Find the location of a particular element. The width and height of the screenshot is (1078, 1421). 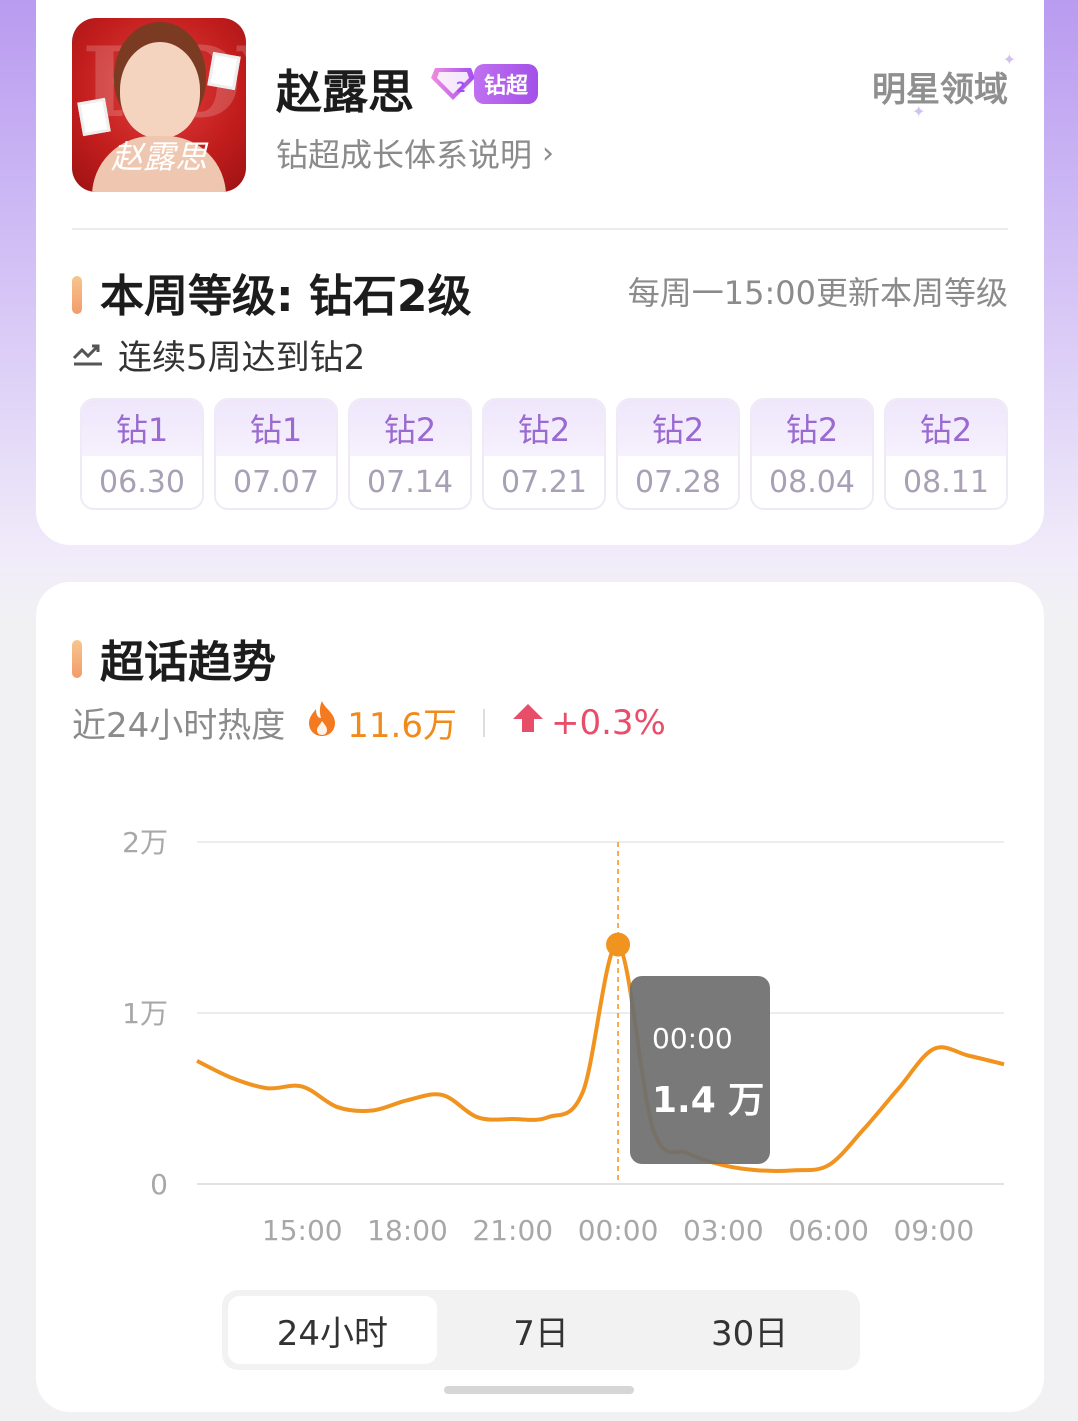

x-tick-label: 00:00 is located at coordinates (618, 1230).